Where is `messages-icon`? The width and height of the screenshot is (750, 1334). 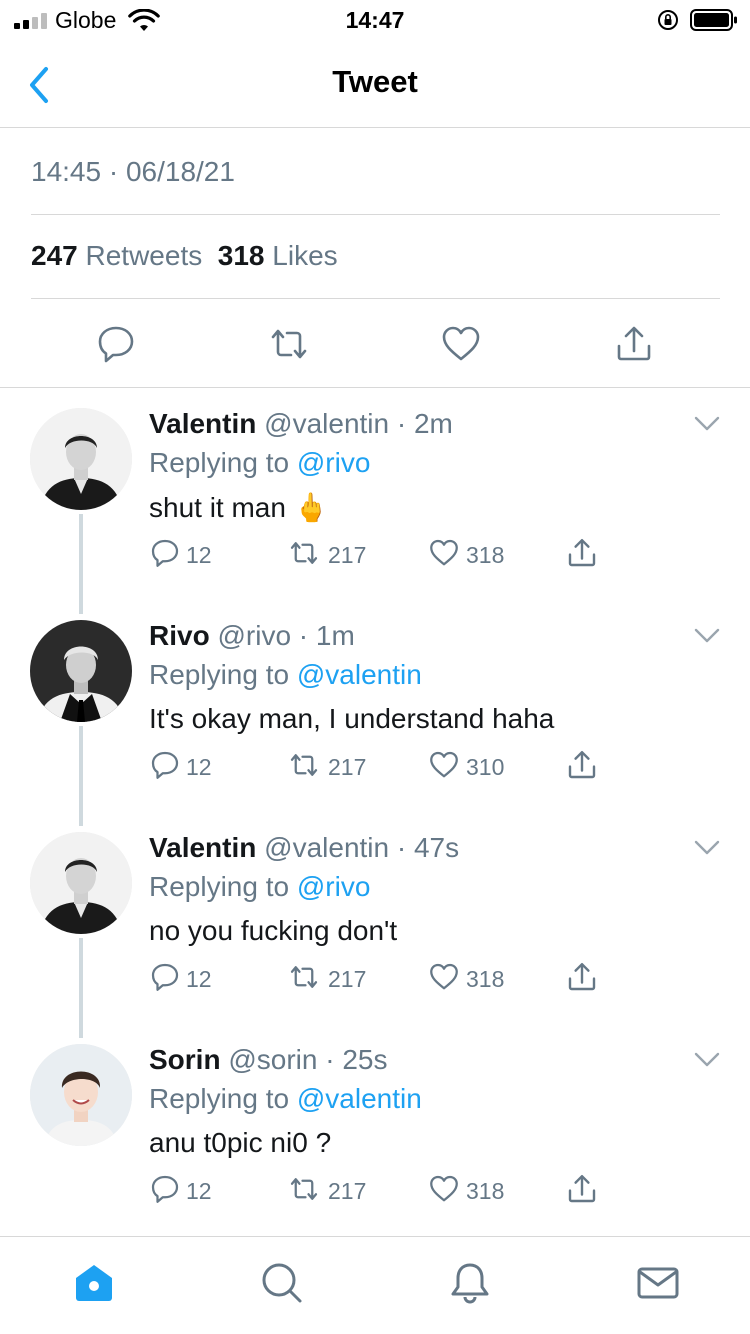
messages-icon is located at coordinates (658, 1283).